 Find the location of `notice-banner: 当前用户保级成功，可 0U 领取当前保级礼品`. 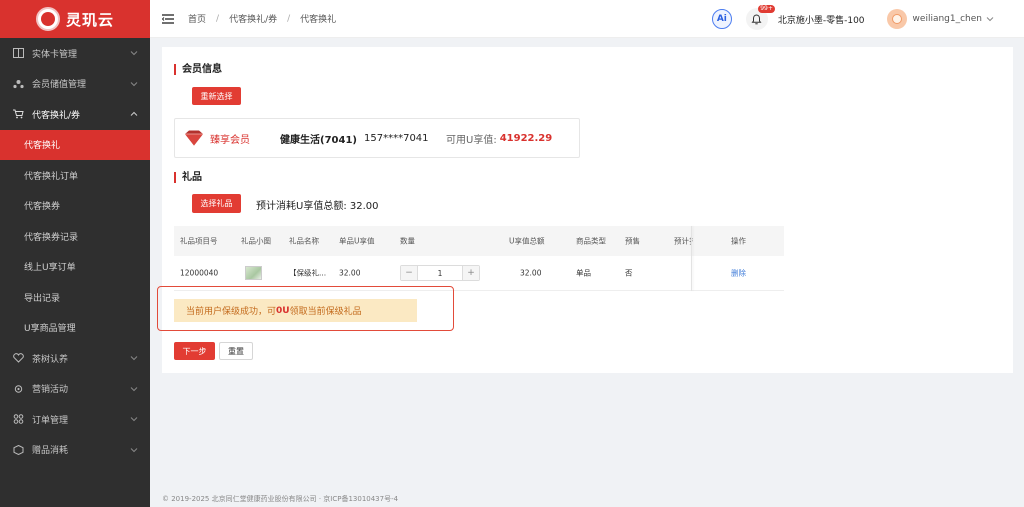

notice-banner: 当前用户保级成功，可 0U 领取当前保级礼品 is located at coordinates (295, 310).